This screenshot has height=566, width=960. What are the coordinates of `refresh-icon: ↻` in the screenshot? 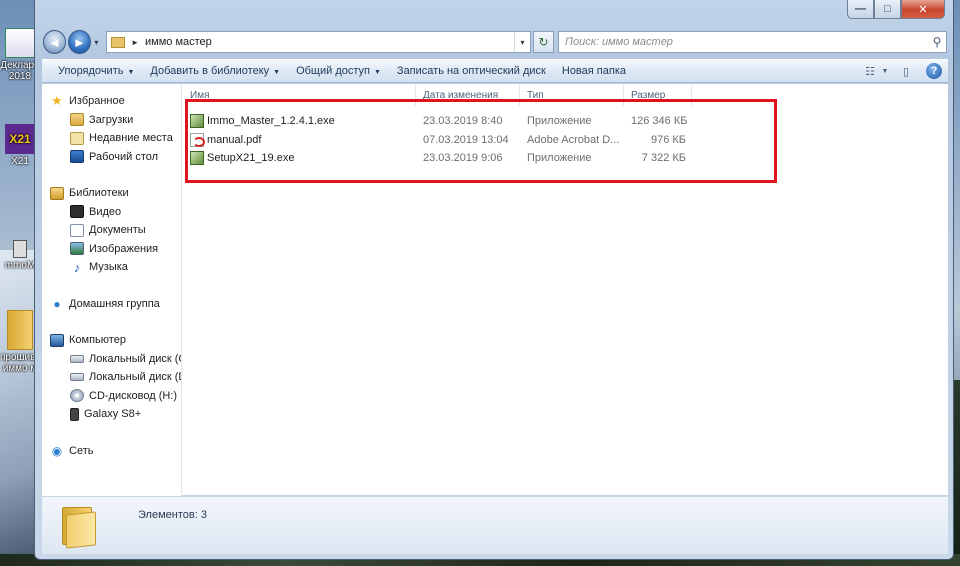 It's located at (543, 42).